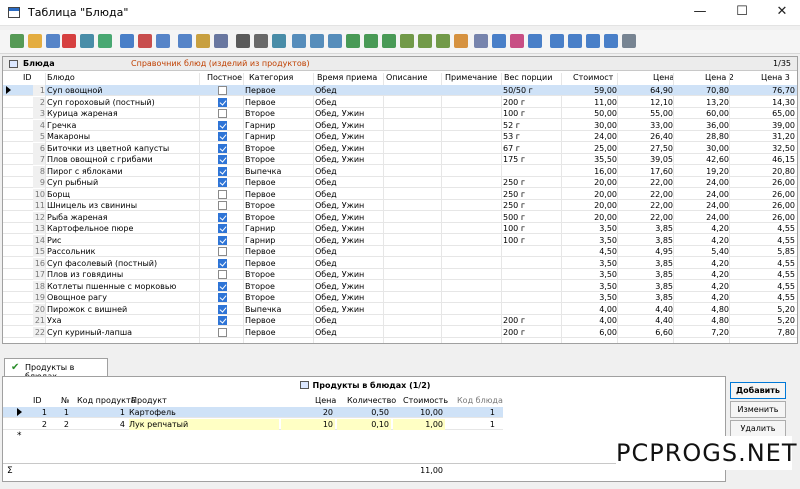 Image resolution: width=800 pixels, height=489 pixels. What do you see at coordinates (350, 79) in the screenshot?
I see `column-header-time: Время приема` at bounding box center [350, 79].